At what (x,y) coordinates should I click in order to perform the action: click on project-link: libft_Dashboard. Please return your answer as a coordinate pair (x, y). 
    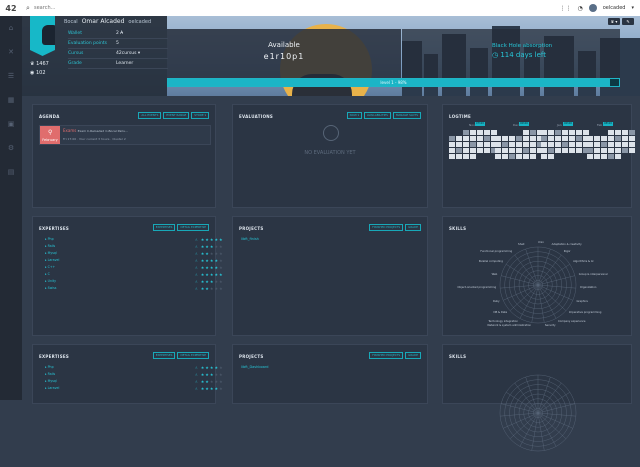
    Looking at the image, I should click on (254, 367).